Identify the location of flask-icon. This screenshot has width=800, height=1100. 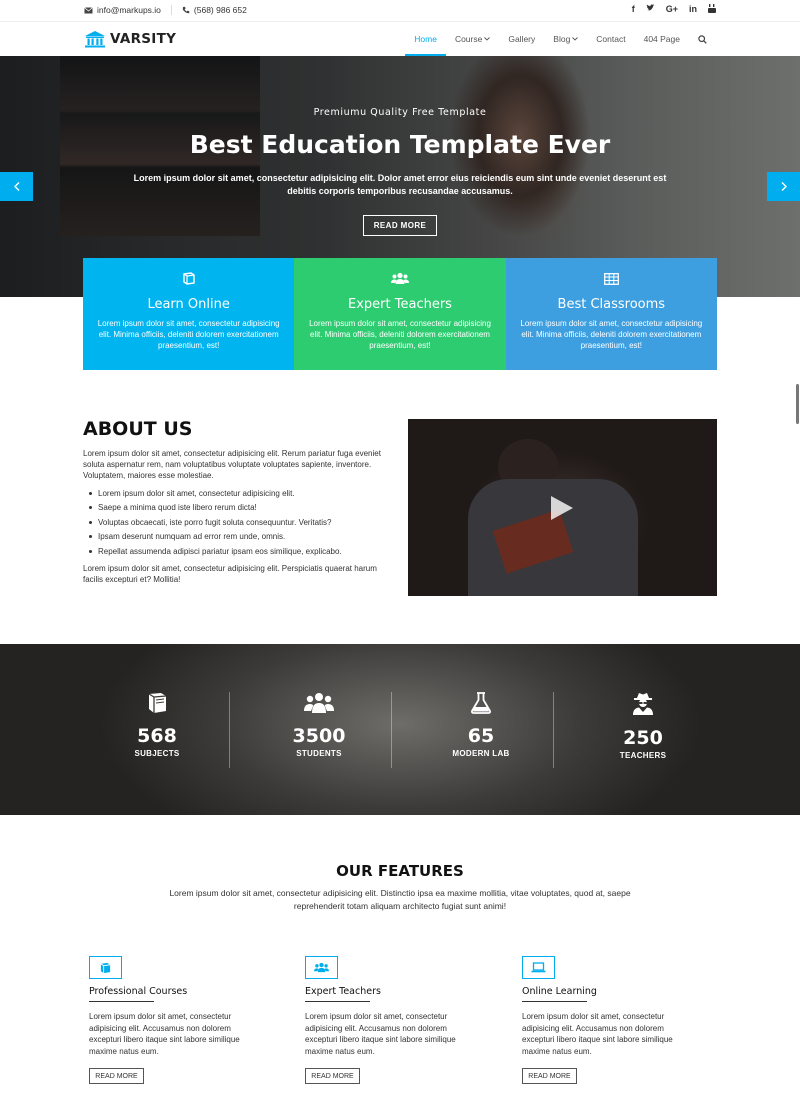
(481, 703).